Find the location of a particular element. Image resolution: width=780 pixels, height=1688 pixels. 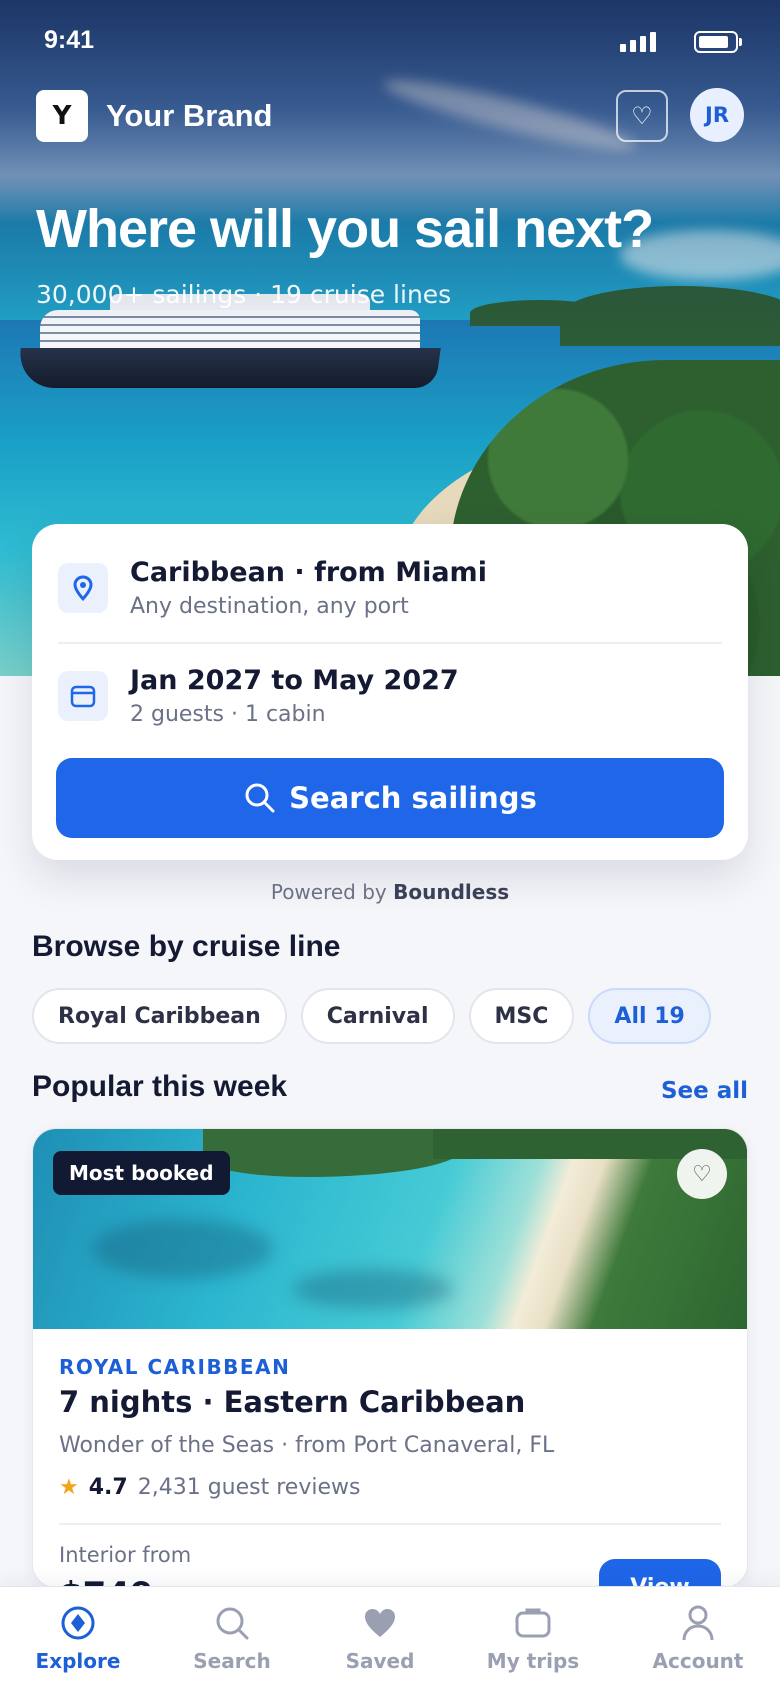

tab-label: My trips is located at coordinates (533, 1661).